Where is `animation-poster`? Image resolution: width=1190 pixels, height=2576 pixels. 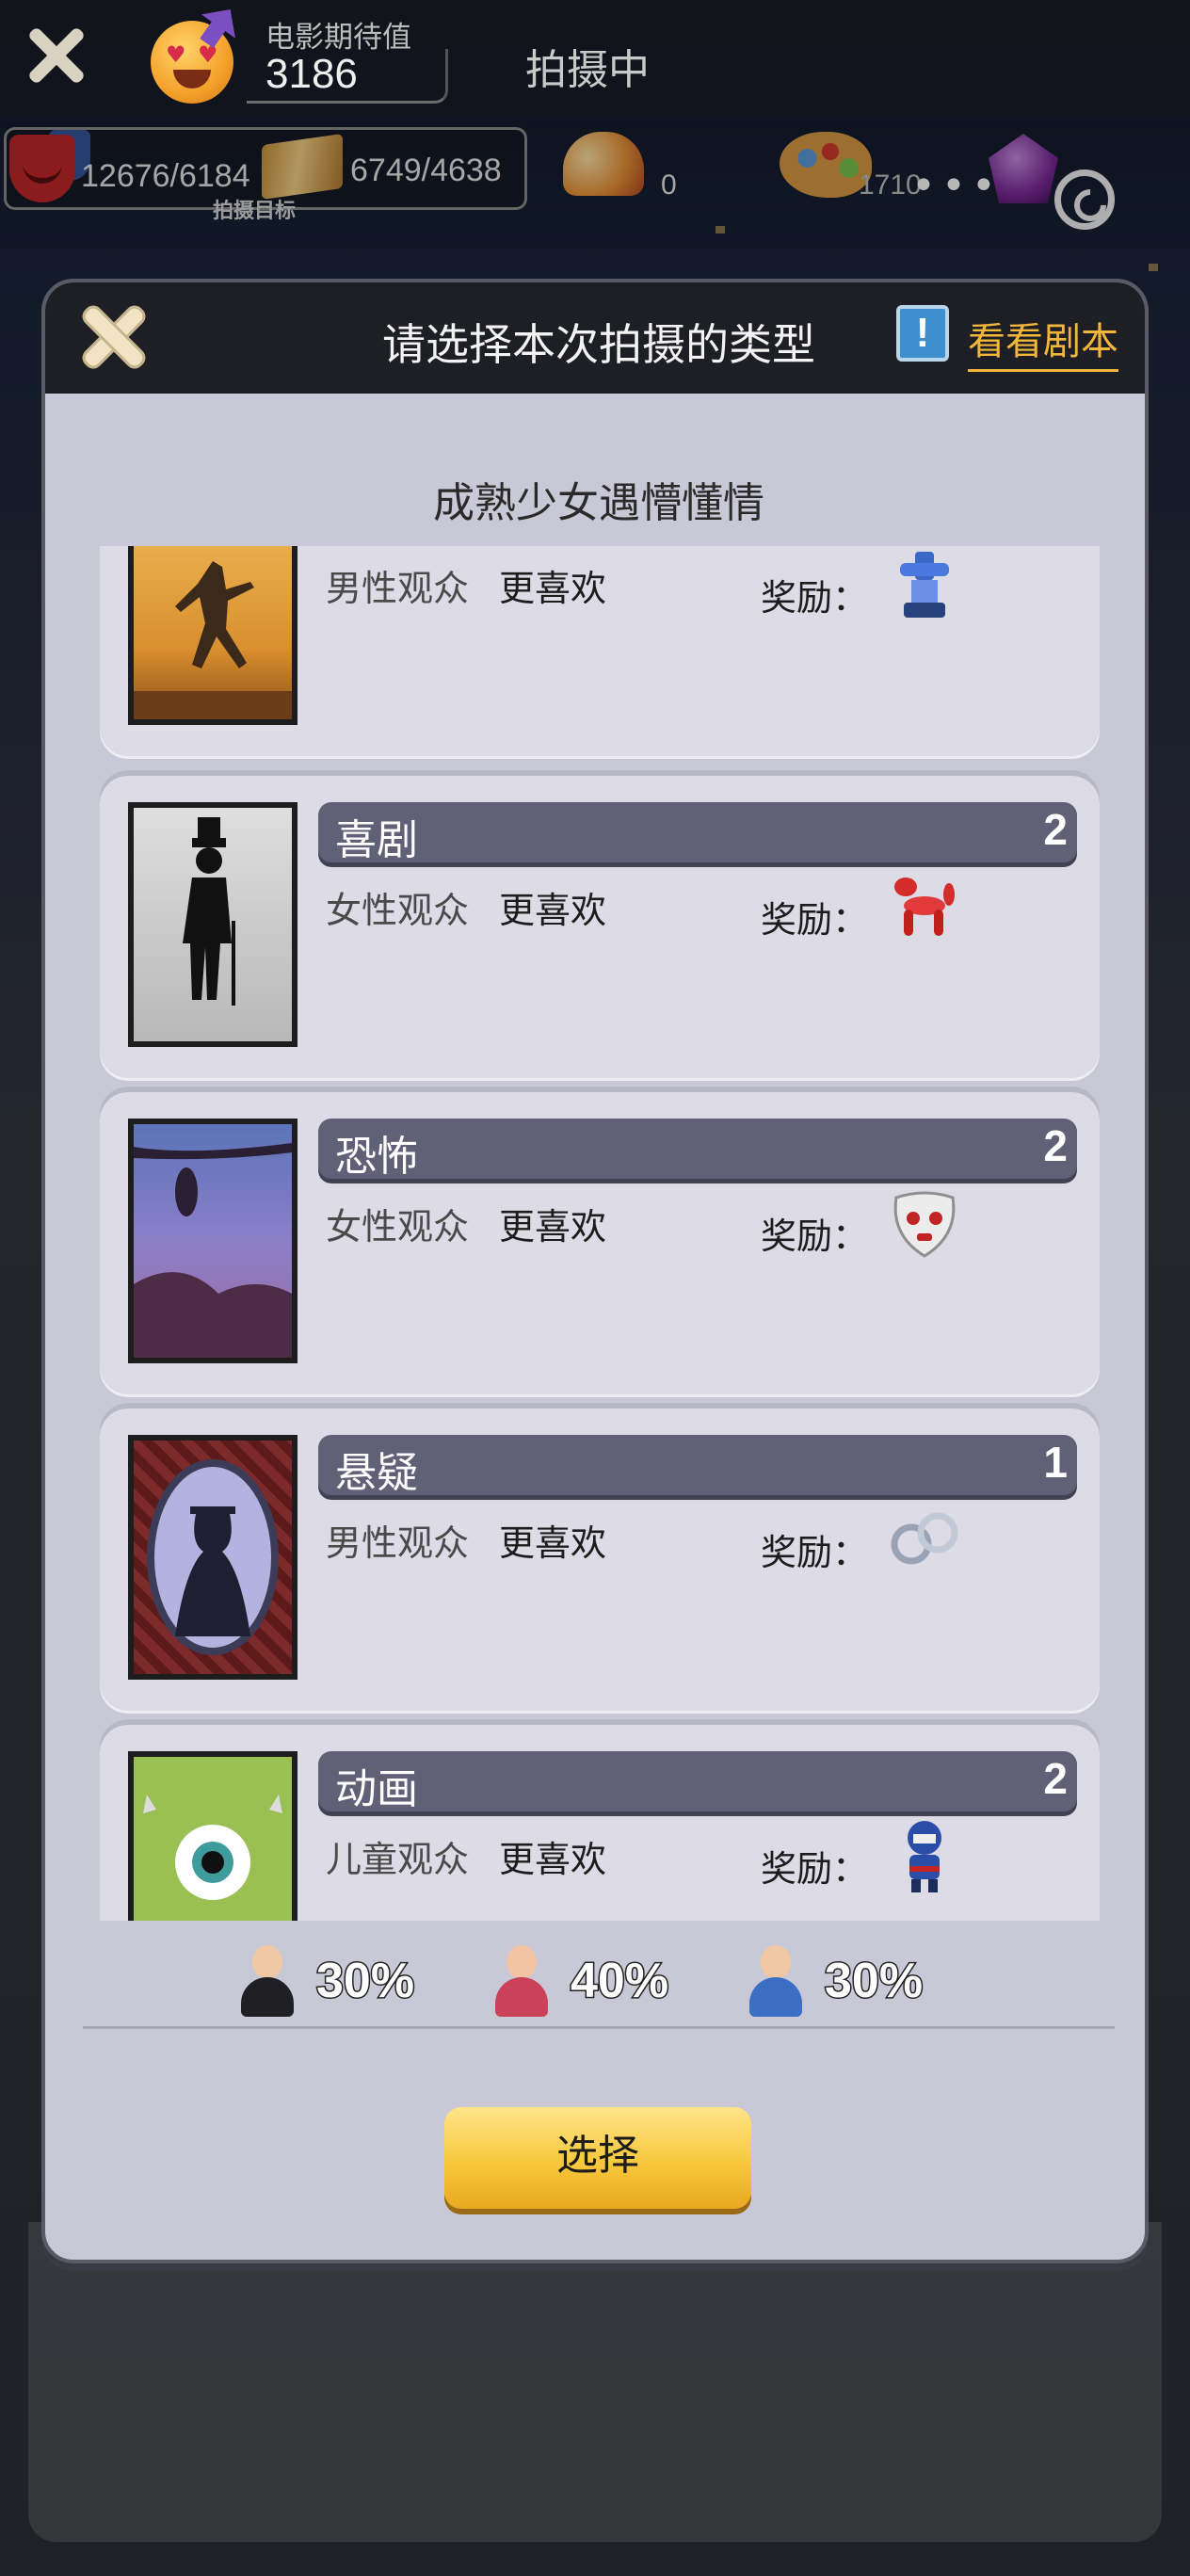 animation-poster is located at coordinates (213, 1836).